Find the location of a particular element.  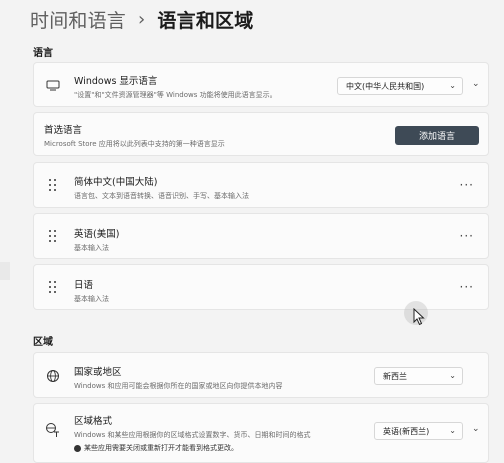

language-name: 英语(美国) is located at coordinates (97, 234).